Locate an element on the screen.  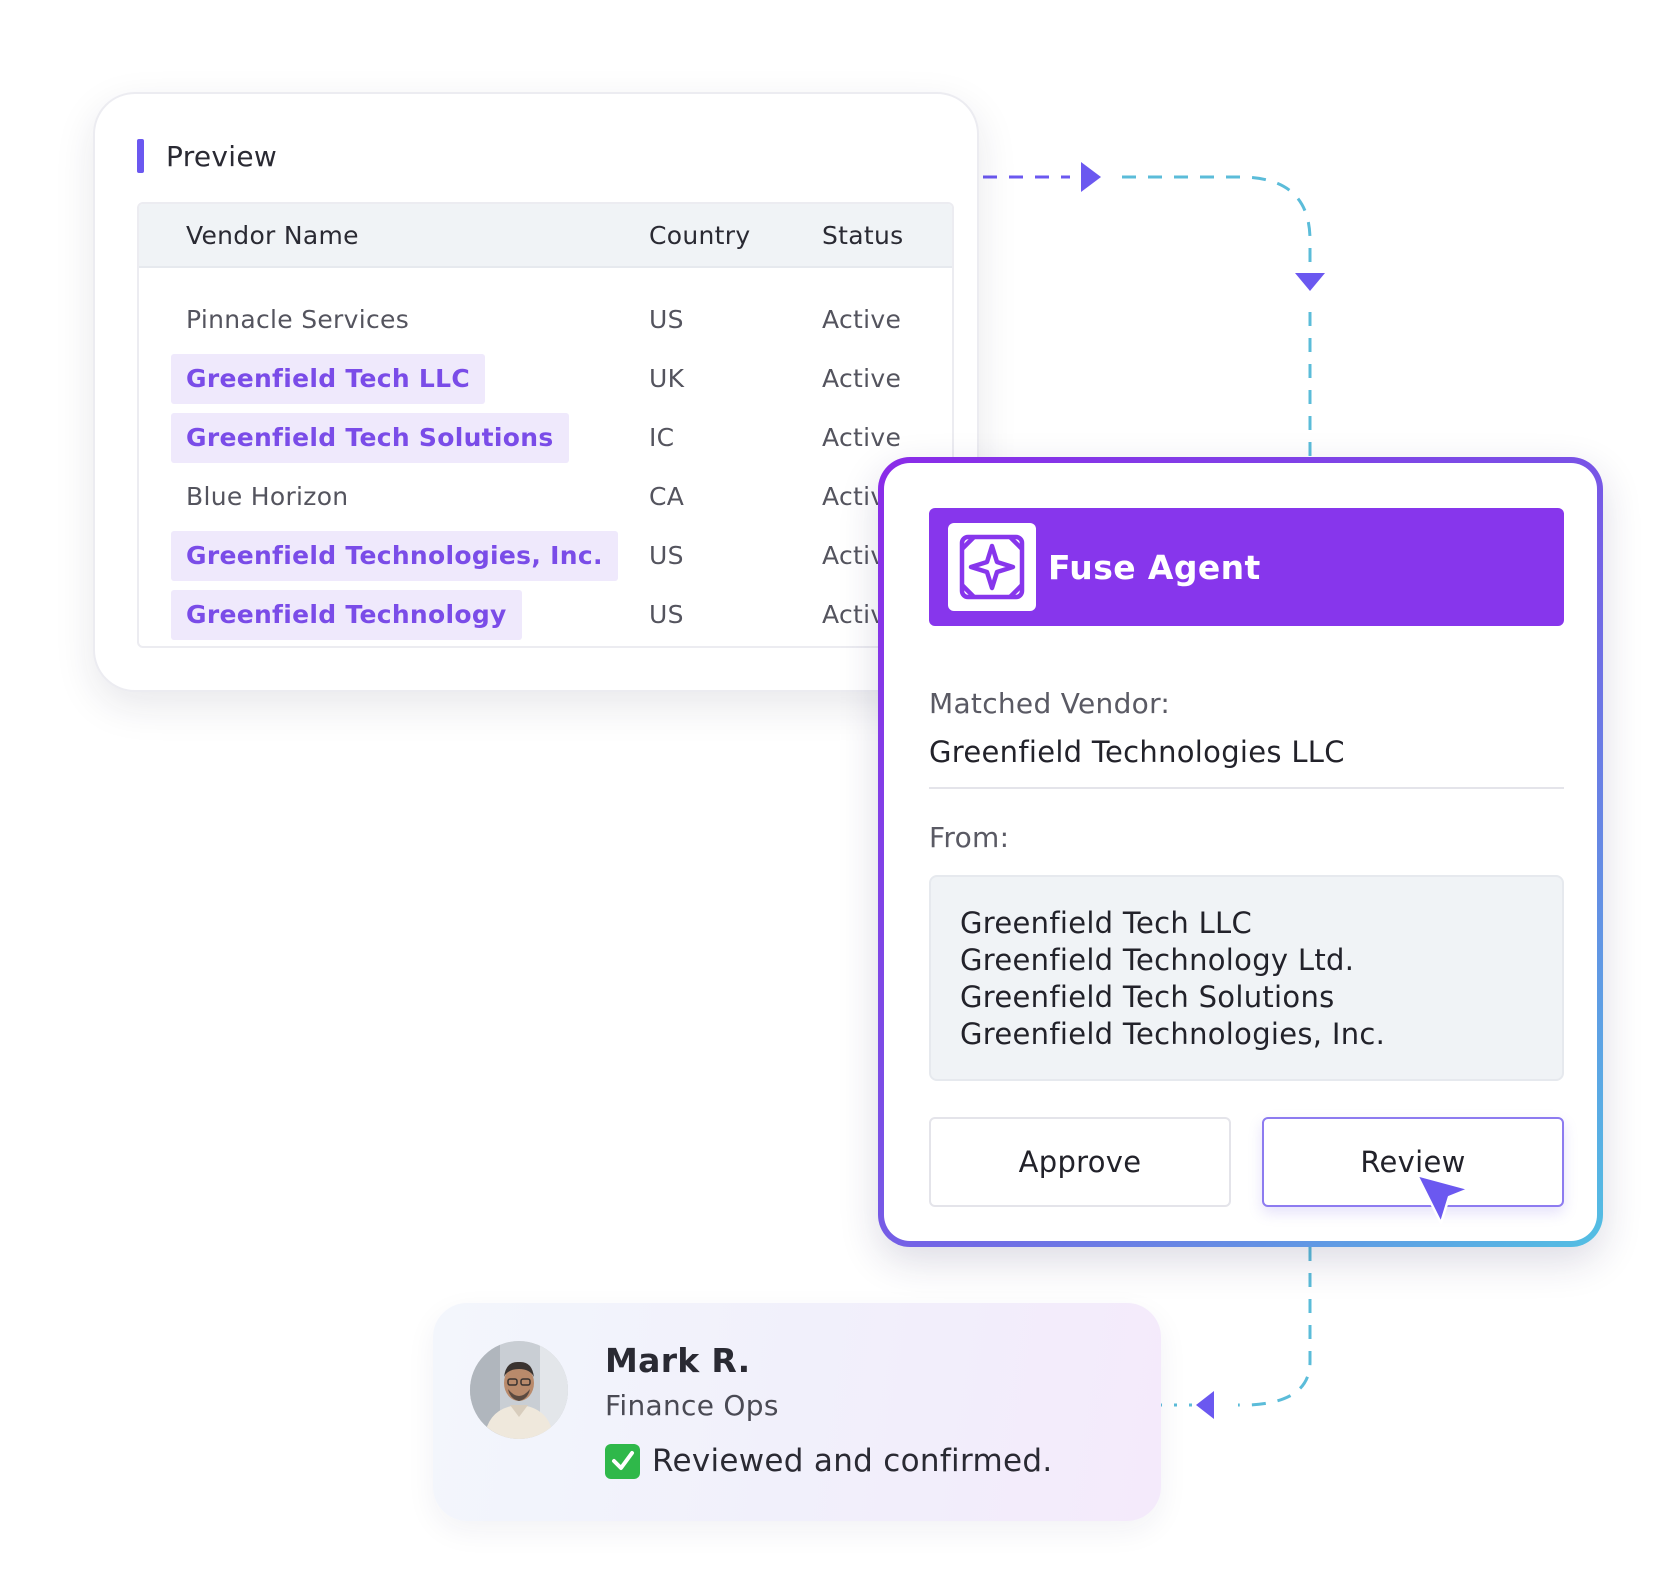
check-icon is located at coordinates (622, 1461).